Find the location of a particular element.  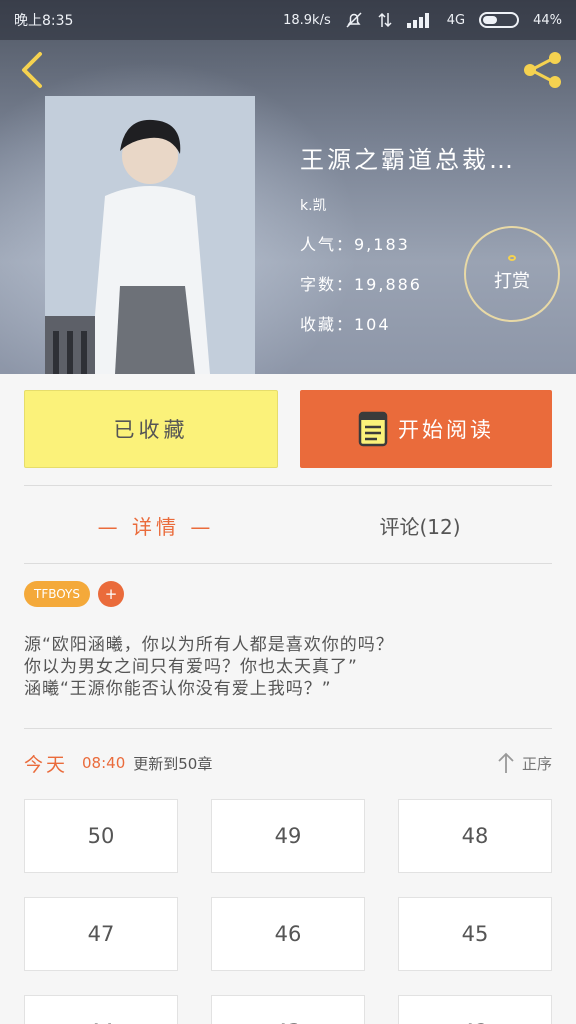

book-icon is located at coordinates (373, 429).